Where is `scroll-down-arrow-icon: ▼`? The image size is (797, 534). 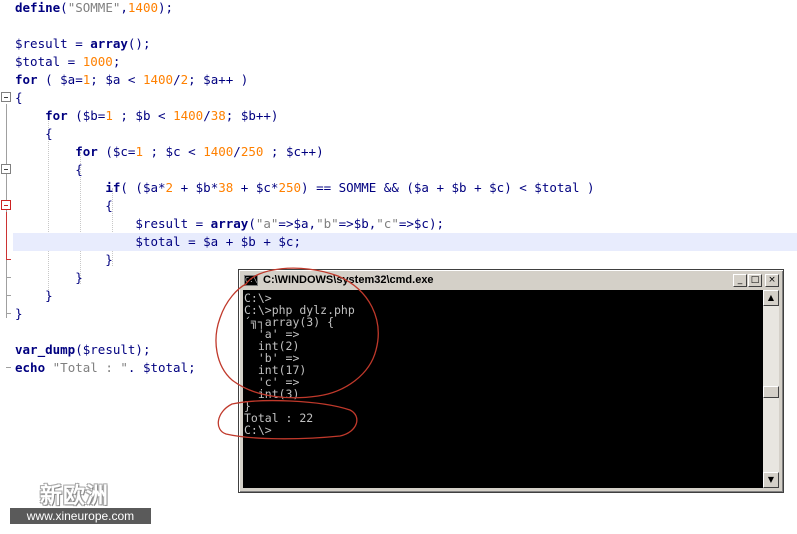 scroll-down-arrow-icon: ▼ is located at coordinates (771, 480).